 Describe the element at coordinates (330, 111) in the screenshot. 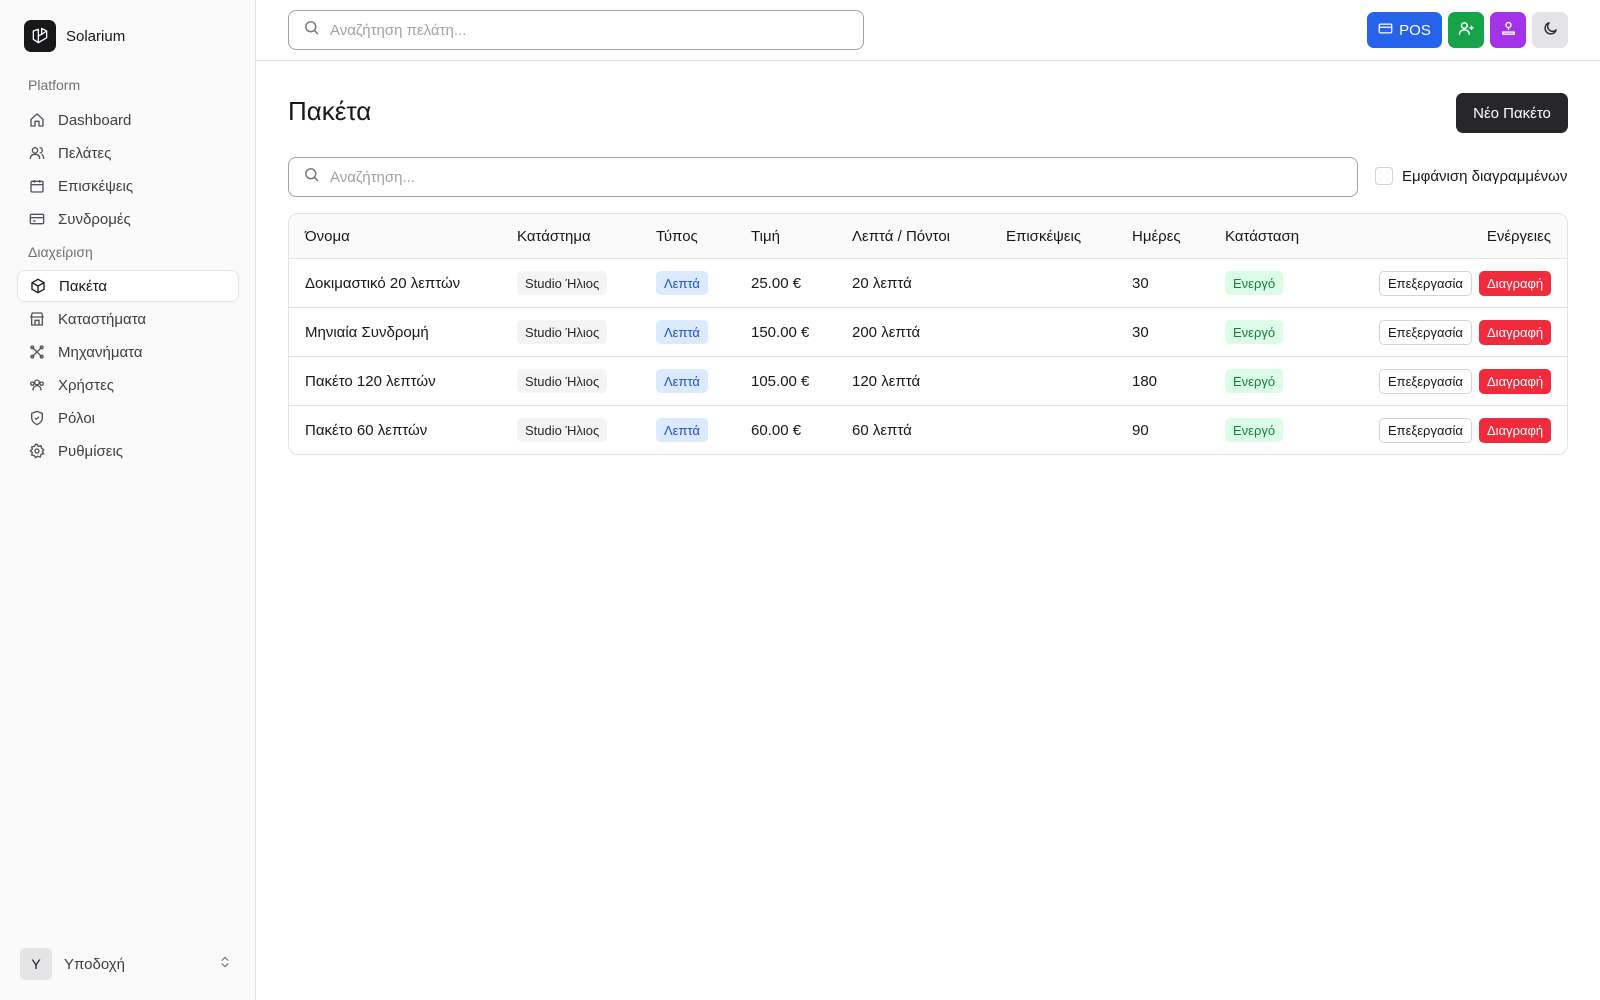

I see `page-title: Πακέτα` at that location.